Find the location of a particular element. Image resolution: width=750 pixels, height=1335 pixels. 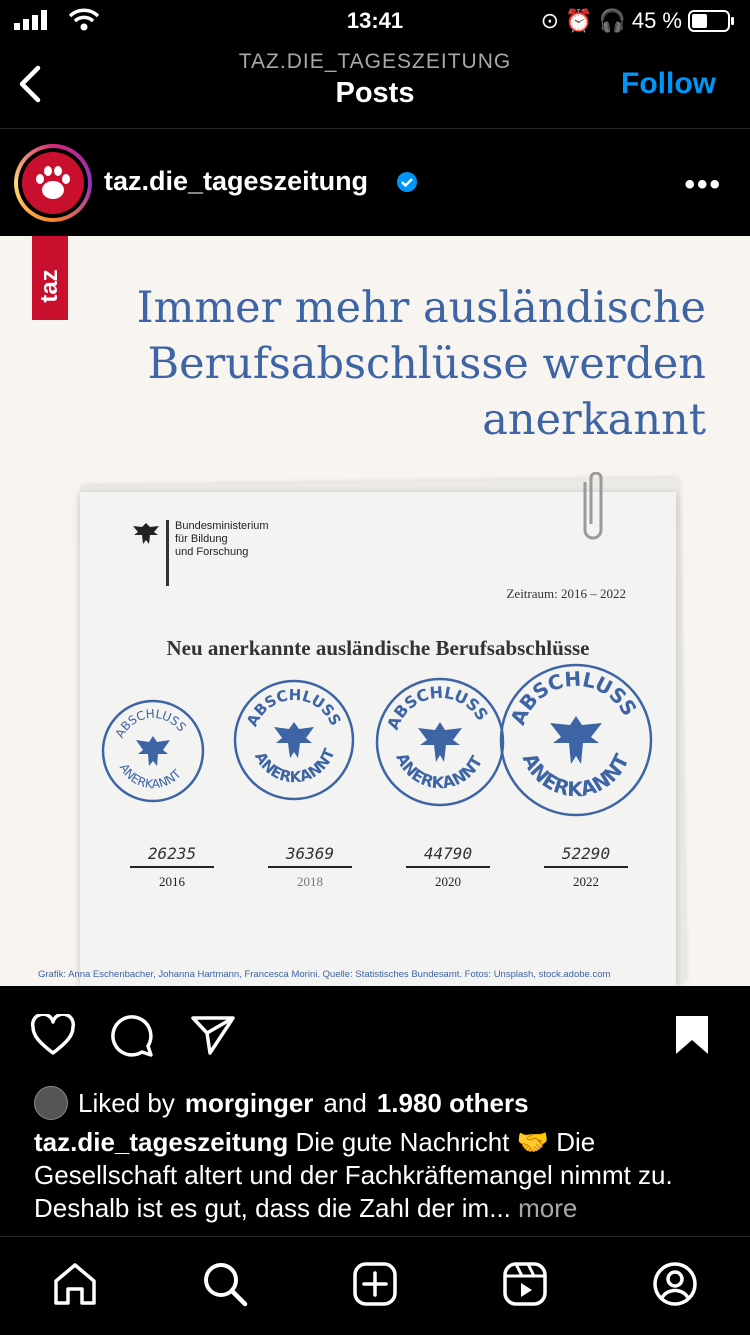

alarm-icon: ⏰ is located at coordinates (579, 20).